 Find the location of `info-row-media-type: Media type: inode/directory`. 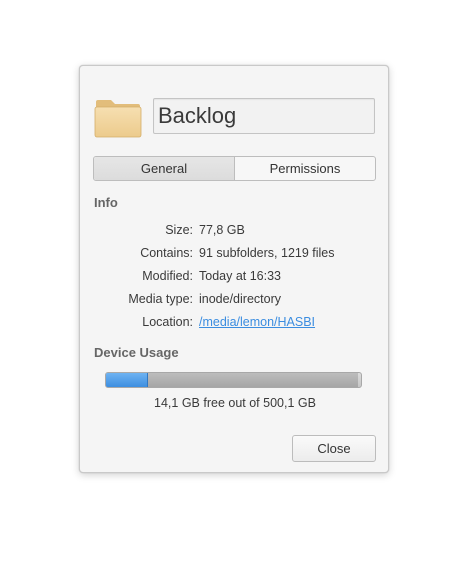

info-row-media-type: Media type: inode/directory is located at coordinates (235, 301).